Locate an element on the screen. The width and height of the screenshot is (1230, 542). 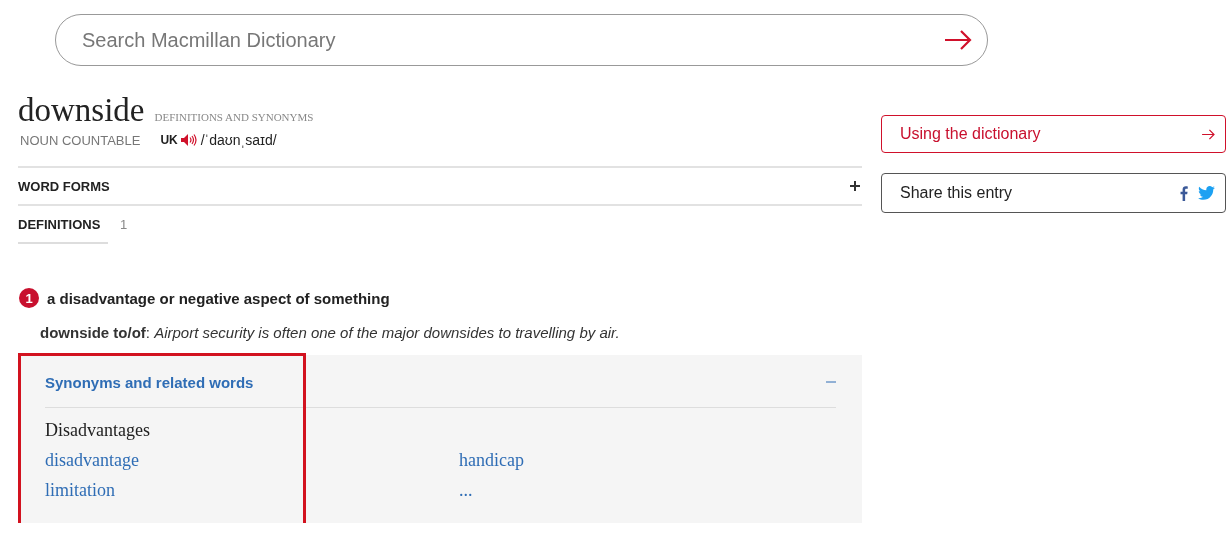
section-tab: DEFINITIONS is located at coordinates (63, 225).